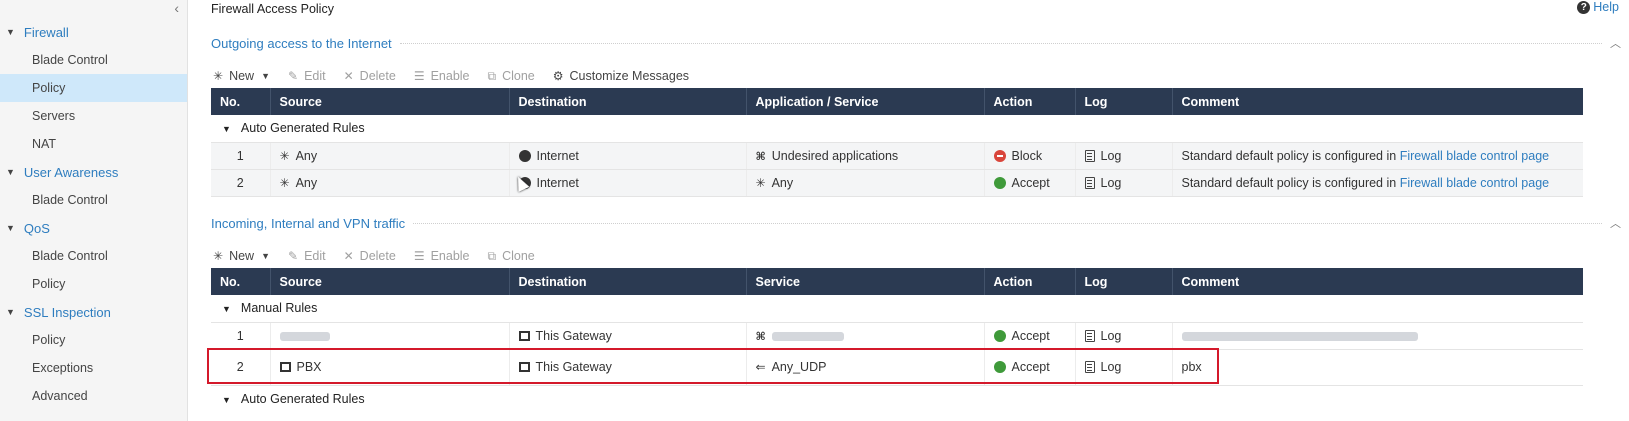 This screenshot has width=1629, height=421. Describe the element at coordinates (1598, 7) in the screenshot. I see `help-link: ? Help` at that location.